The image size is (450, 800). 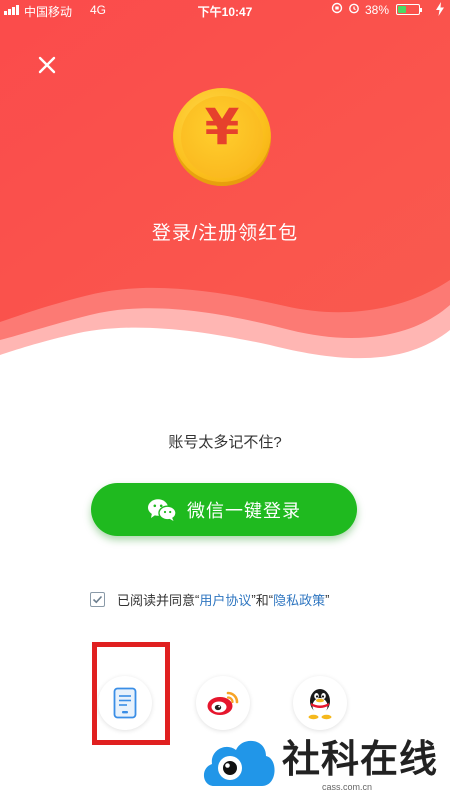 I want to click on close-icon, so click(x=47, y=65).